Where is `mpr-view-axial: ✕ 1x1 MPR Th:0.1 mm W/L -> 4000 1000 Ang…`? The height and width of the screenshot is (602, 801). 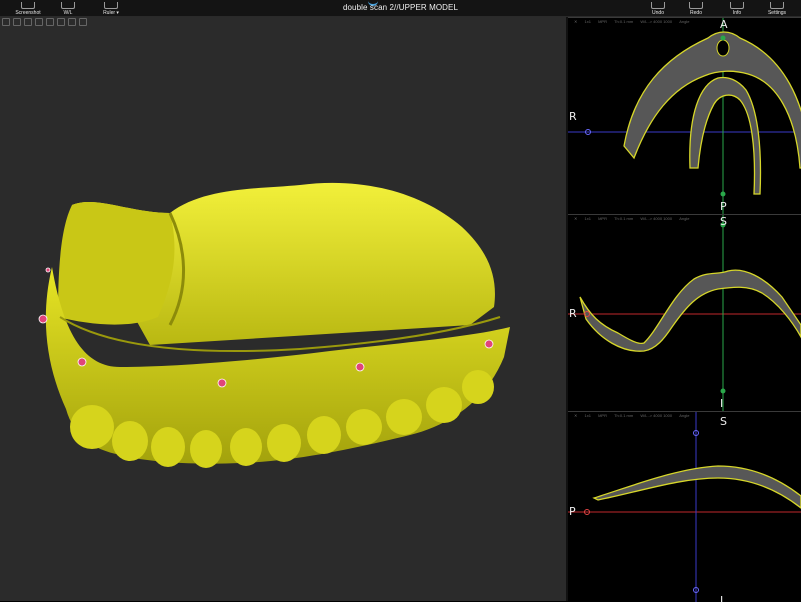 mpr-view-axial: ✕ 1x1 MPR Th:0.1 mm W/L -> 4000 1000 Ang… is located at coordinates (684, 115).